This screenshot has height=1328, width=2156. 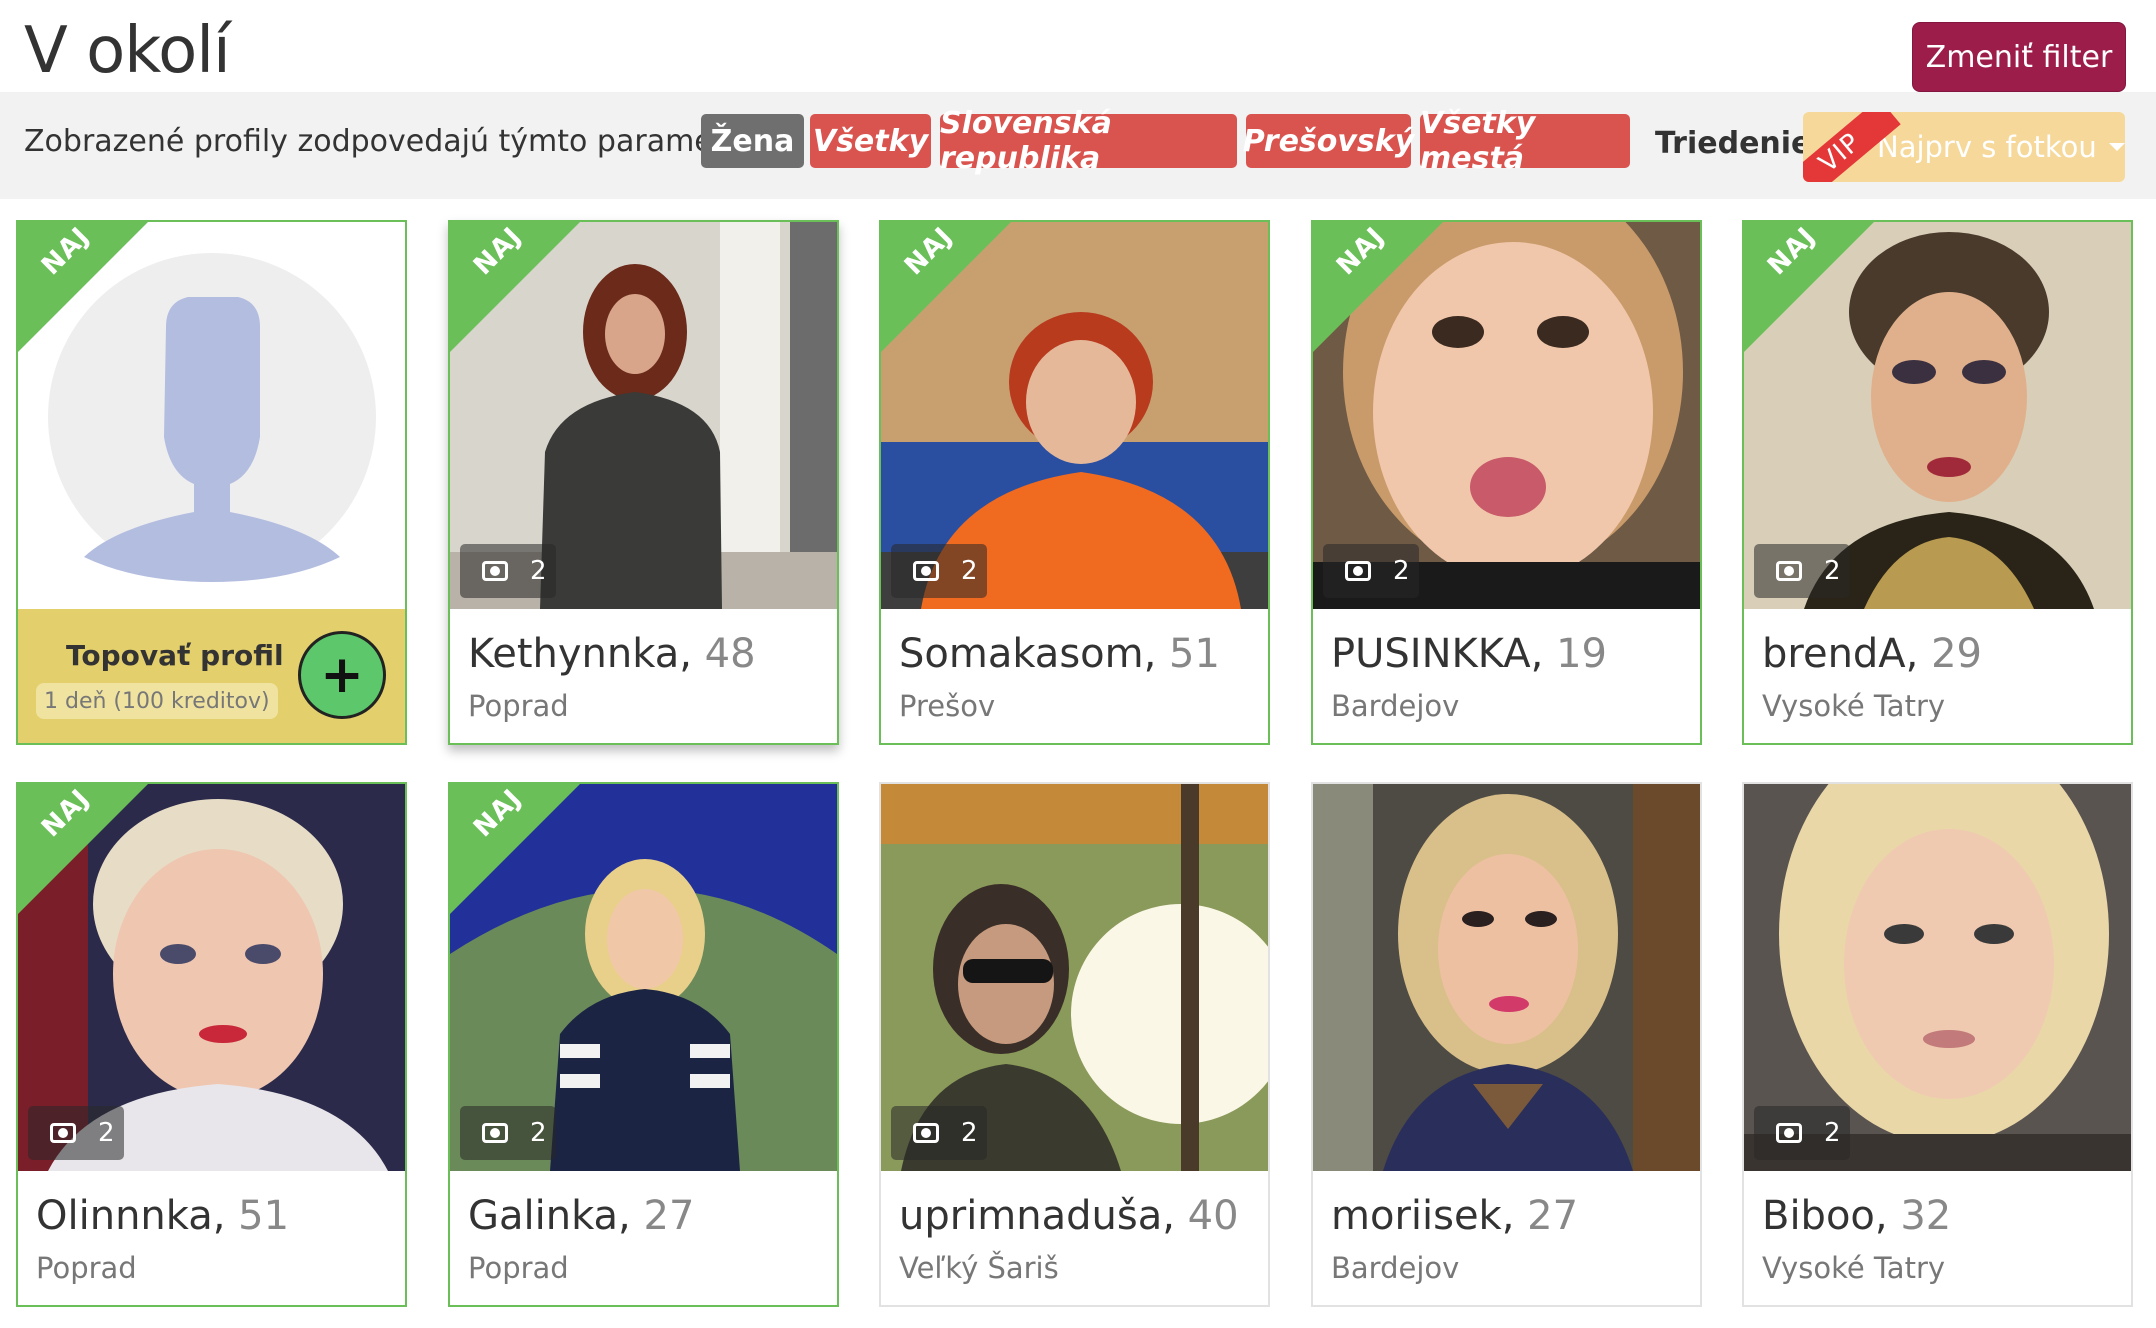 I want to click on profile-name: brendA, 29, so click(x=1872, y=654).